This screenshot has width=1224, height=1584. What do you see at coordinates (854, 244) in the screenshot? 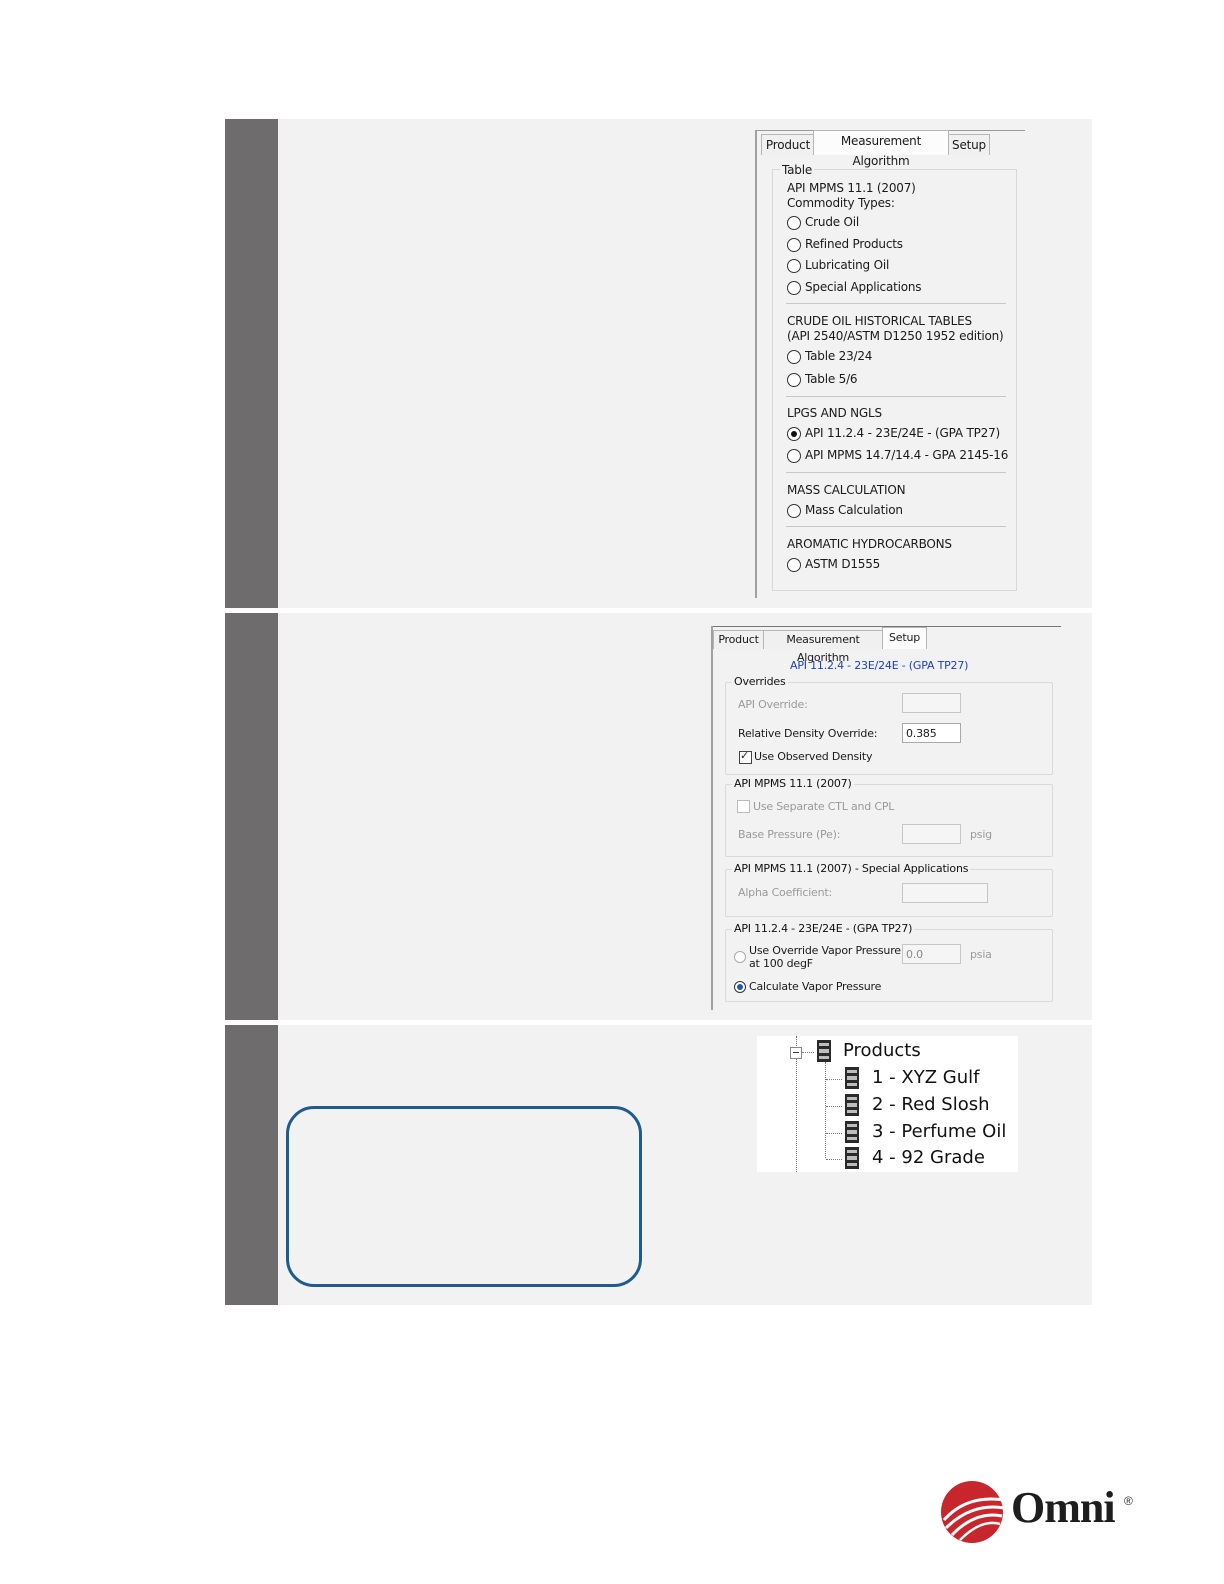
I see `refined-products-label: Refined Products` at bounding box center [854, 244].